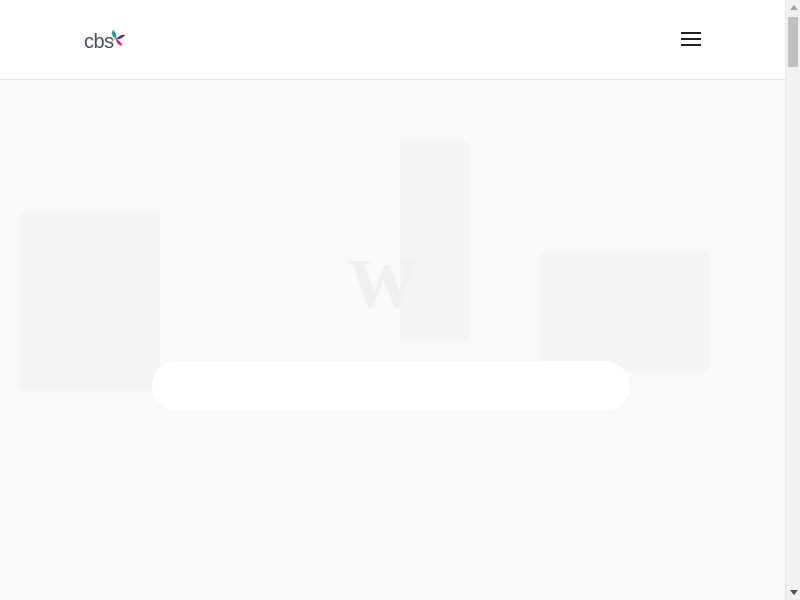 This screenshot has width=800, height=600. What do you see at coordinates (118, 38) in the screenshot?
I see `leaf-mark-icon` at bounding box center [118, 38].